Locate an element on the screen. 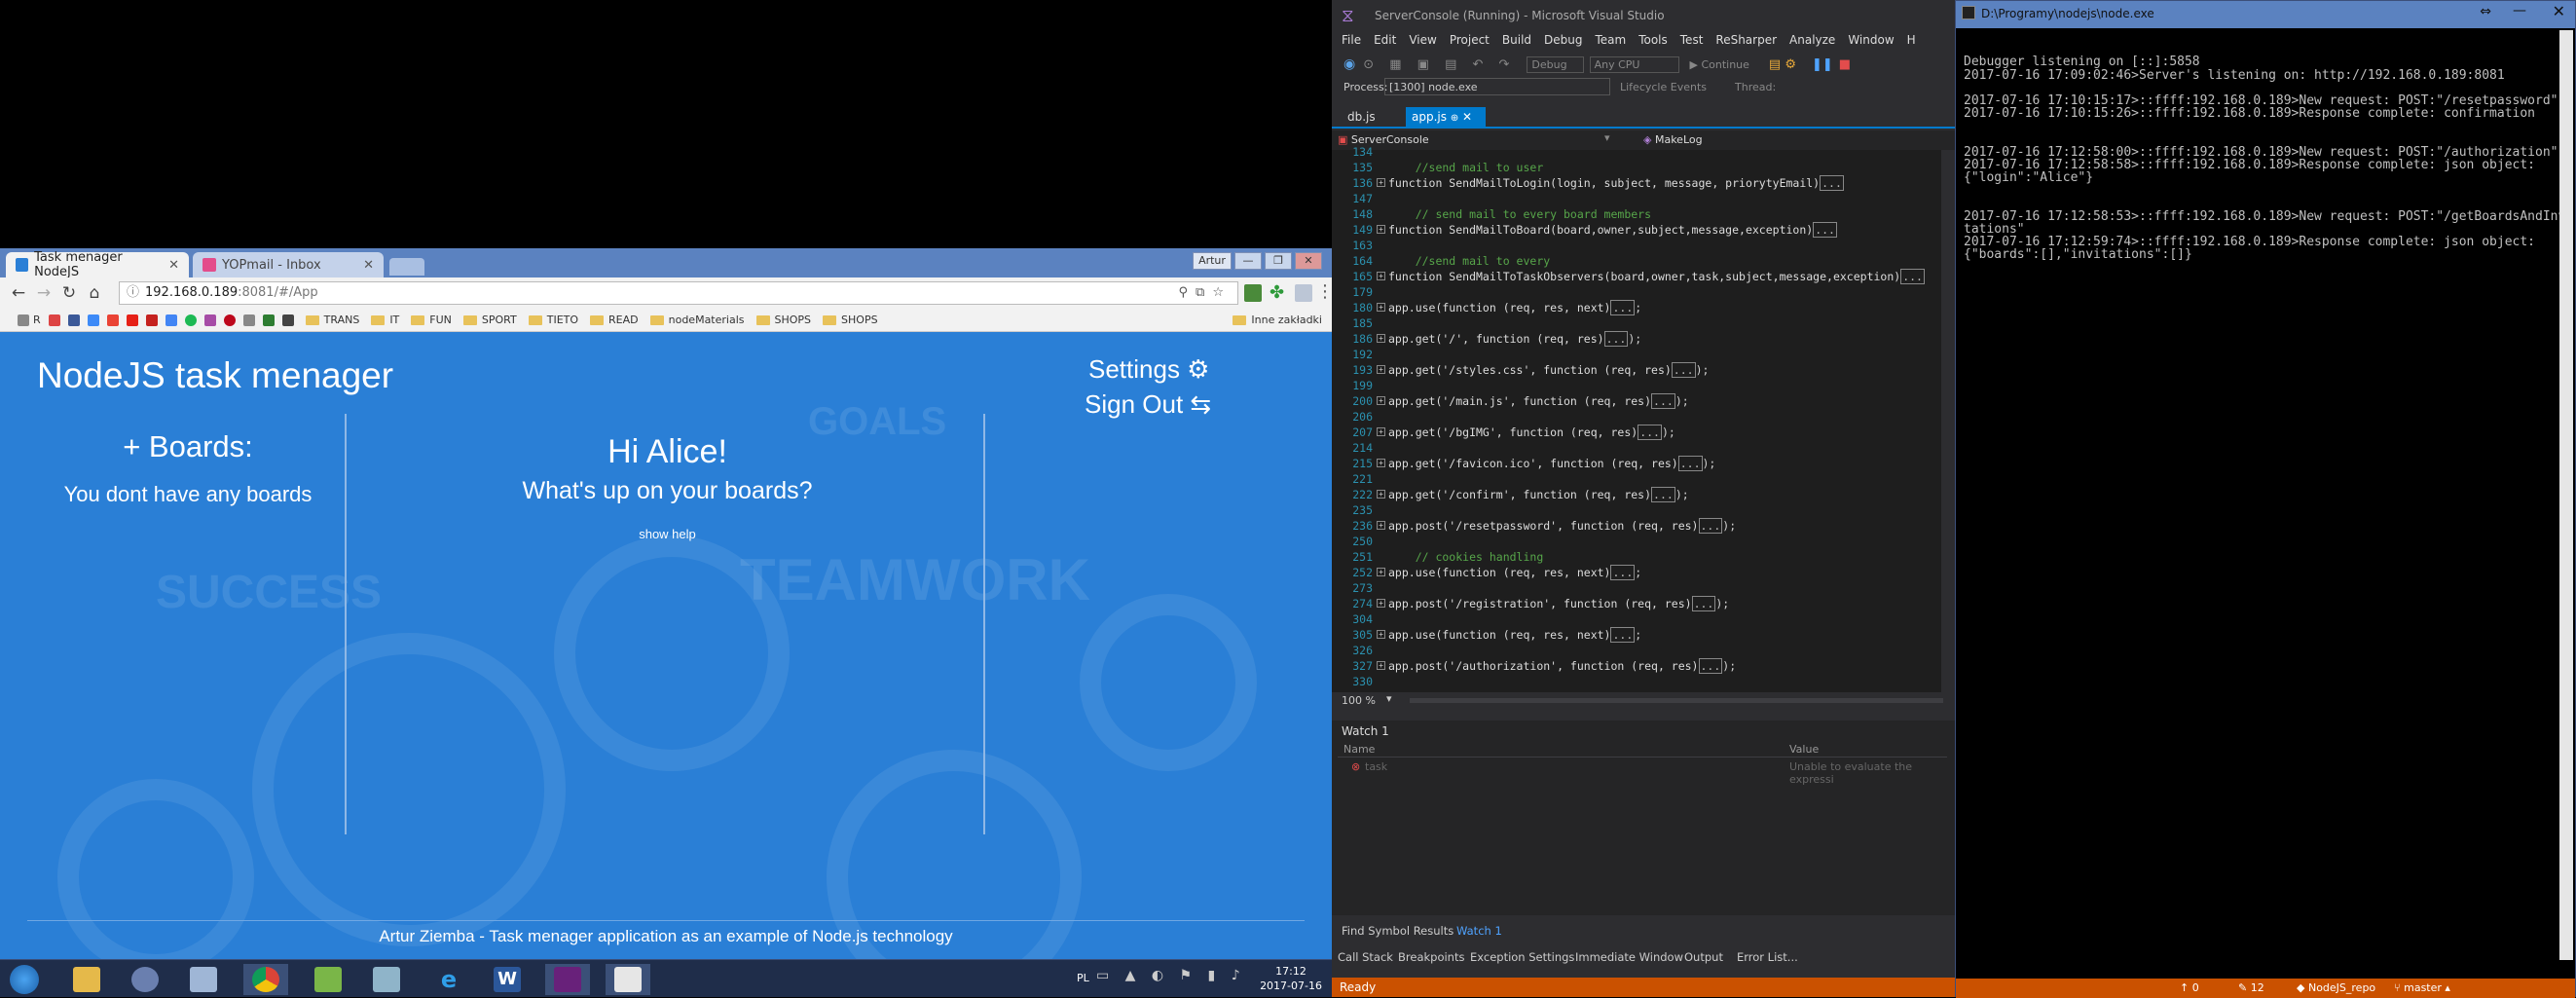 This screenshot has height=998, width=2576. tab-breakpoints: Breakpoints is located at coordinates (1431, 957).